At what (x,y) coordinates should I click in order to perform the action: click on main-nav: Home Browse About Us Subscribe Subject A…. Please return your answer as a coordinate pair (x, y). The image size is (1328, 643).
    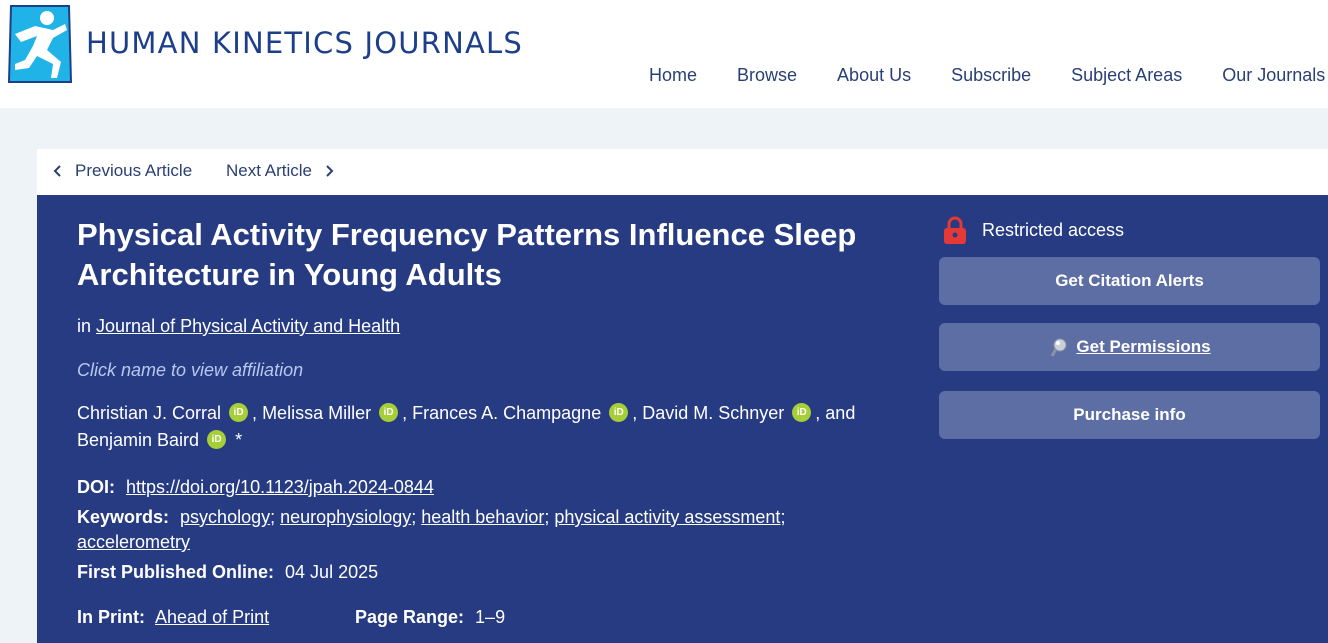
    Looking at the image, I should click on (988, 75).